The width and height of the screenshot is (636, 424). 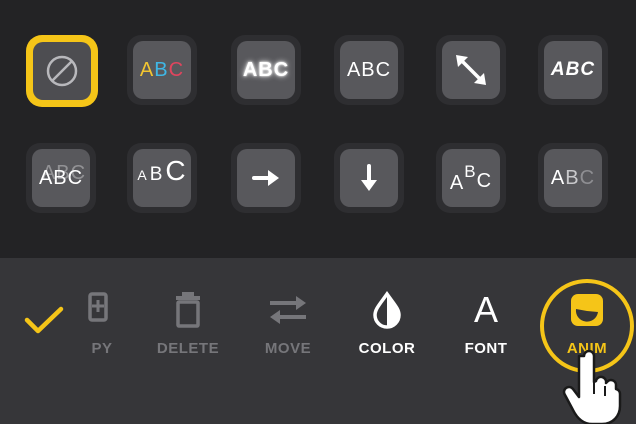 I want to click on style-italic-bold-preview: ABC, so click(x=573, y=70).